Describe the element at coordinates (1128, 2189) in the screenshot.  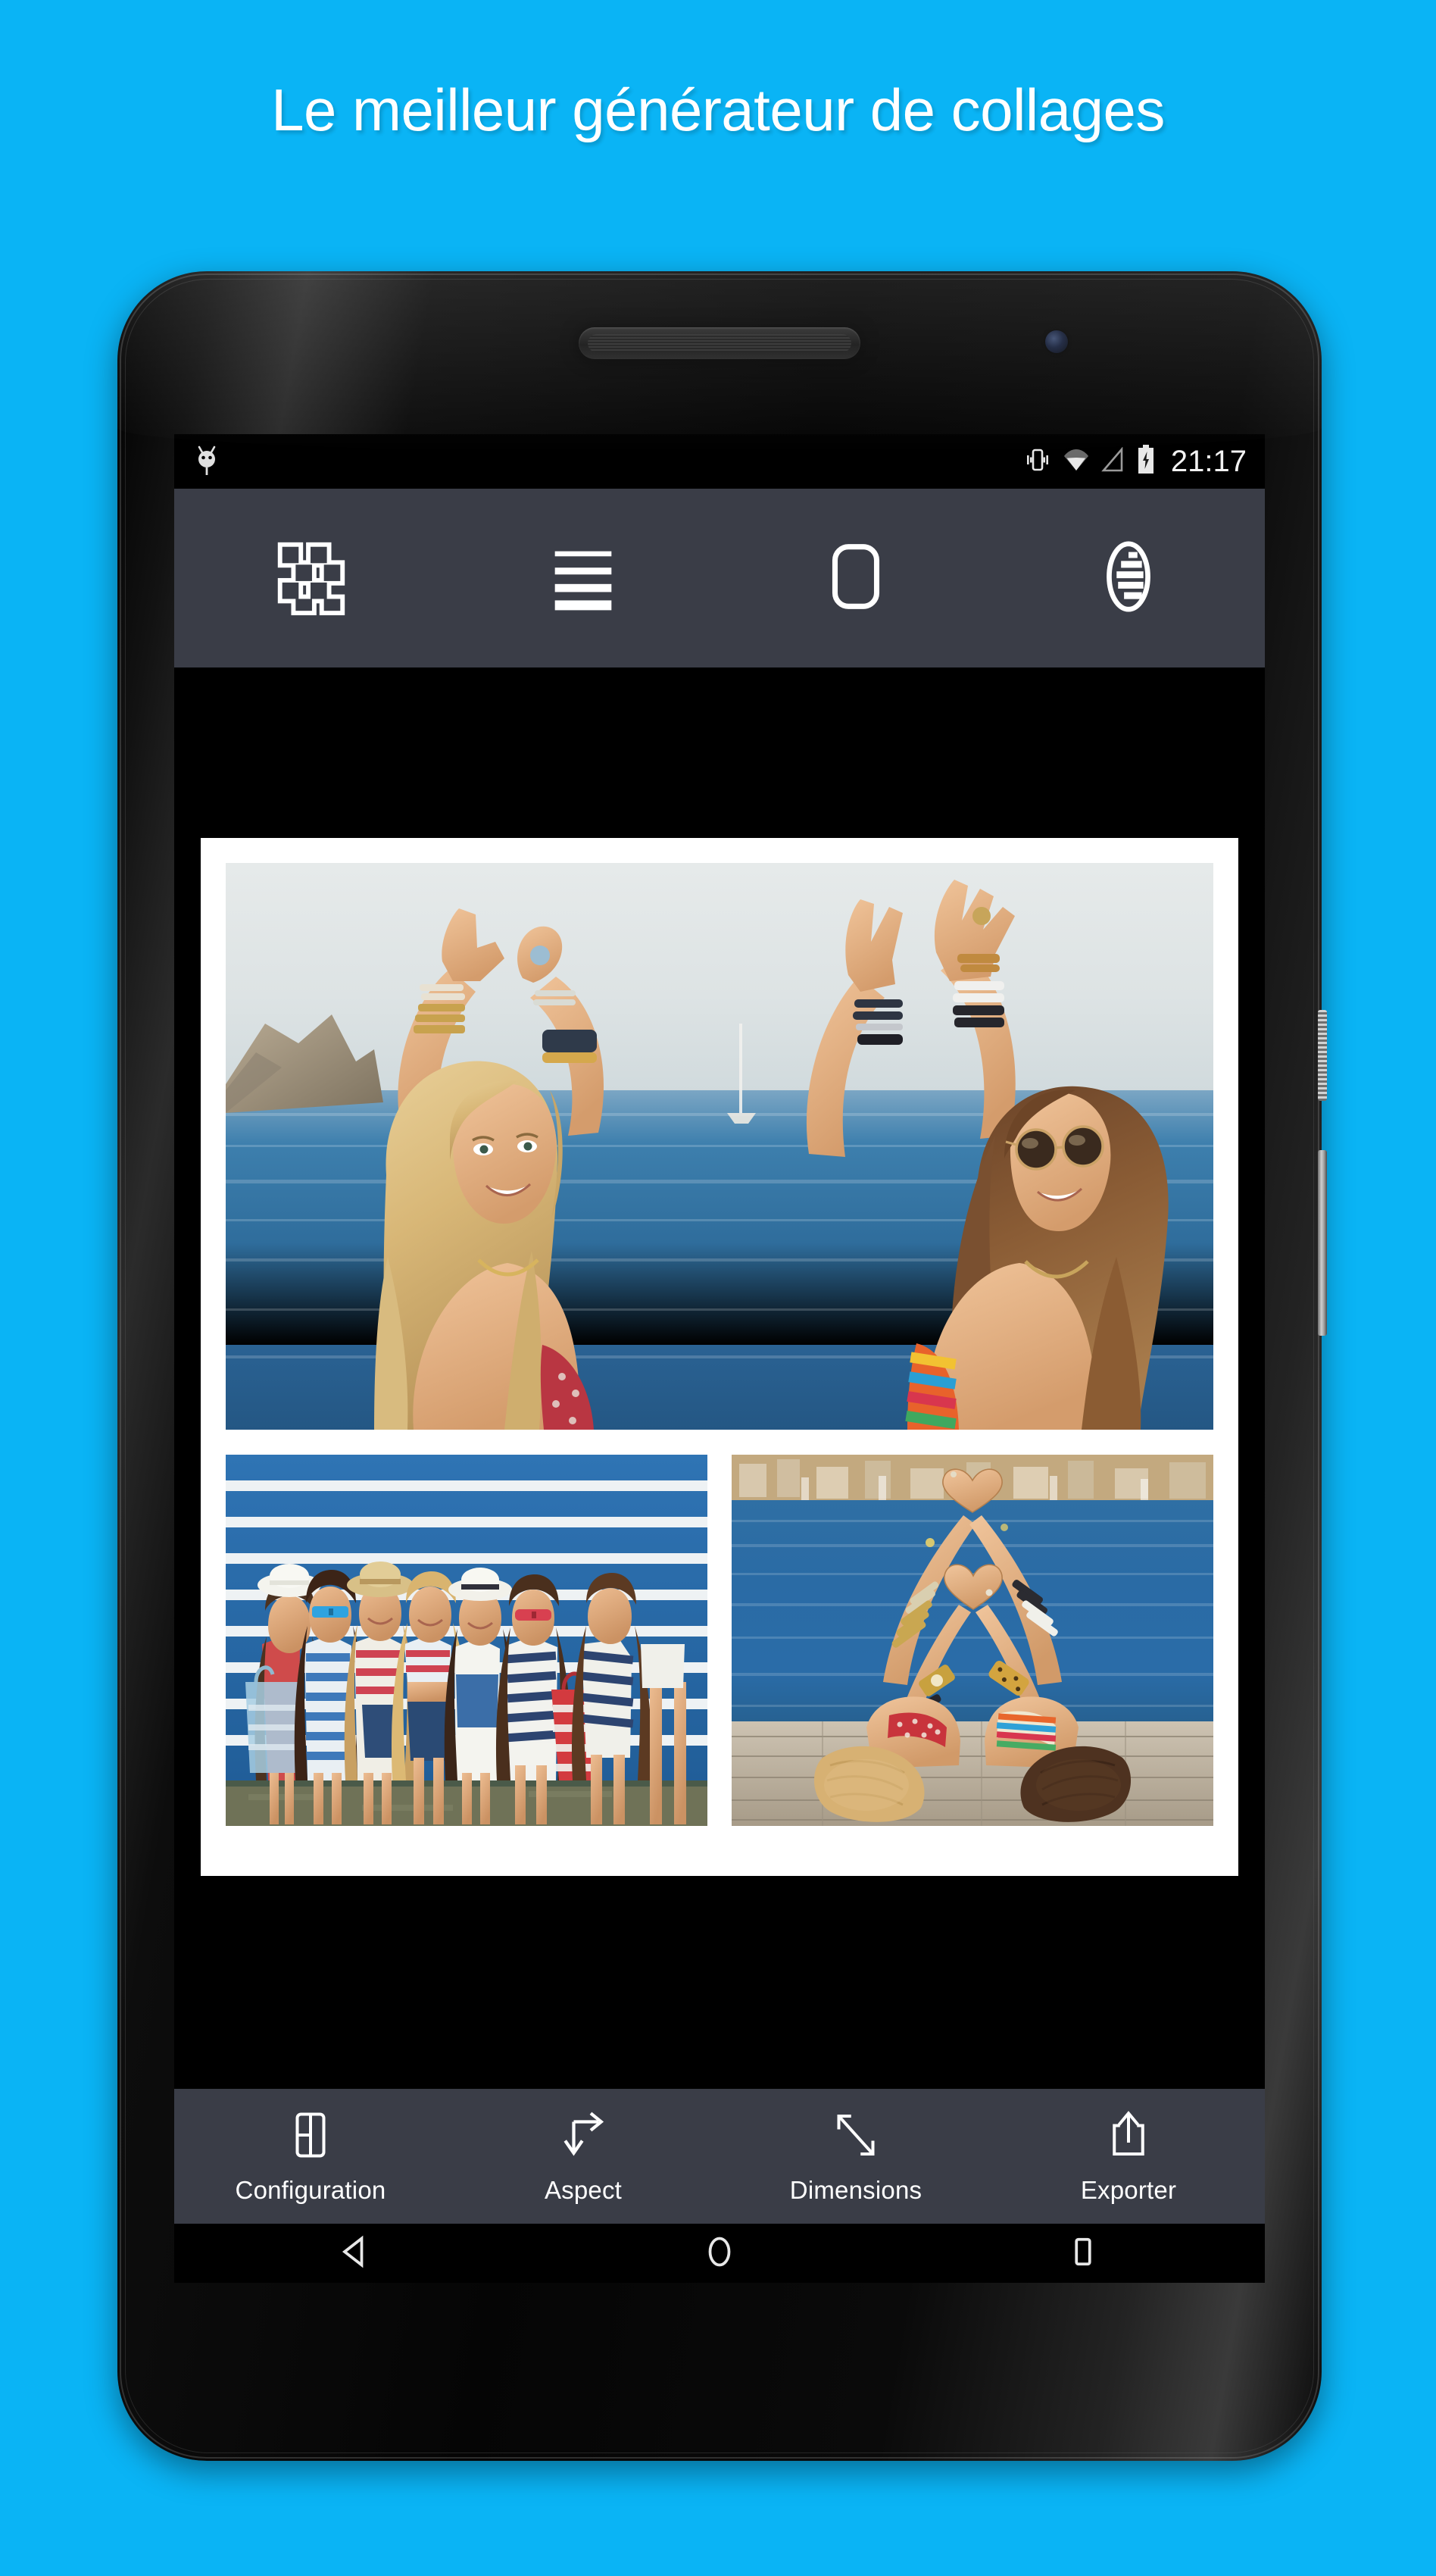
I see `action-export-label: Exporter` at that location.